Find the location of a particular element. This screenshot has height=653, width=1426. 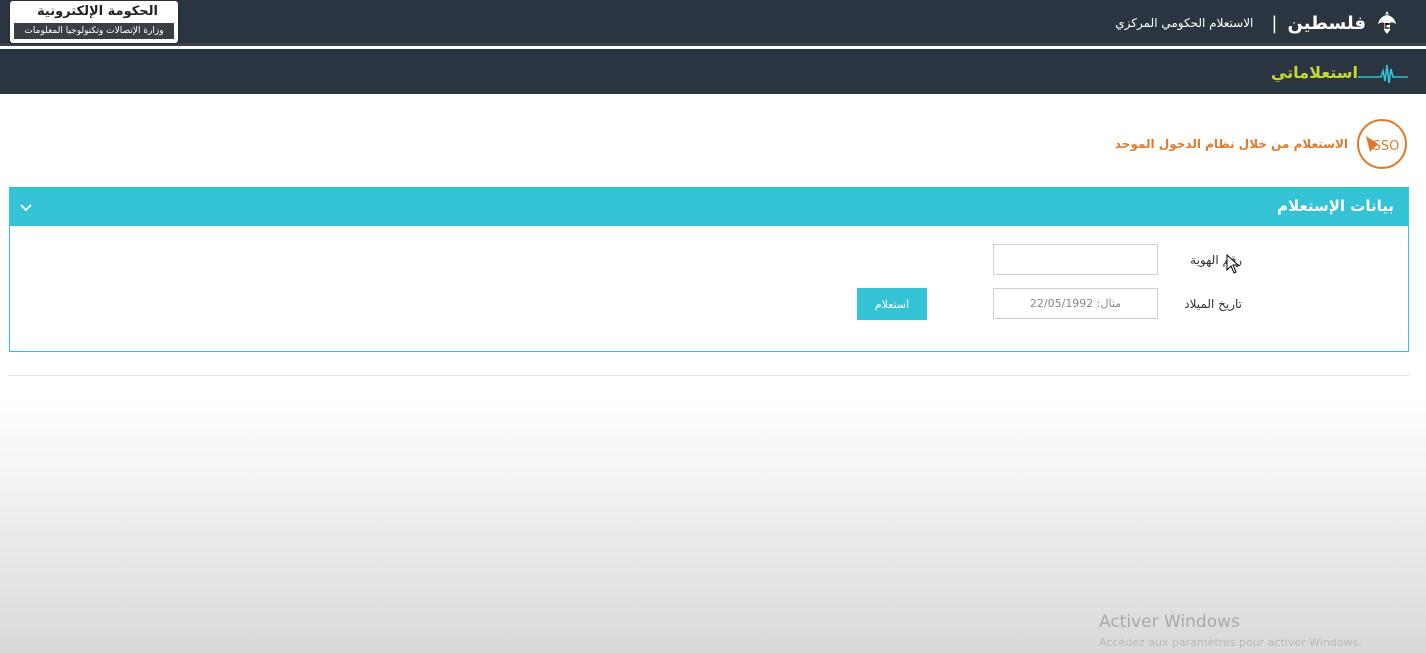

panel-title: بيانات الإستعلام is located at coordinates (1335, 206).